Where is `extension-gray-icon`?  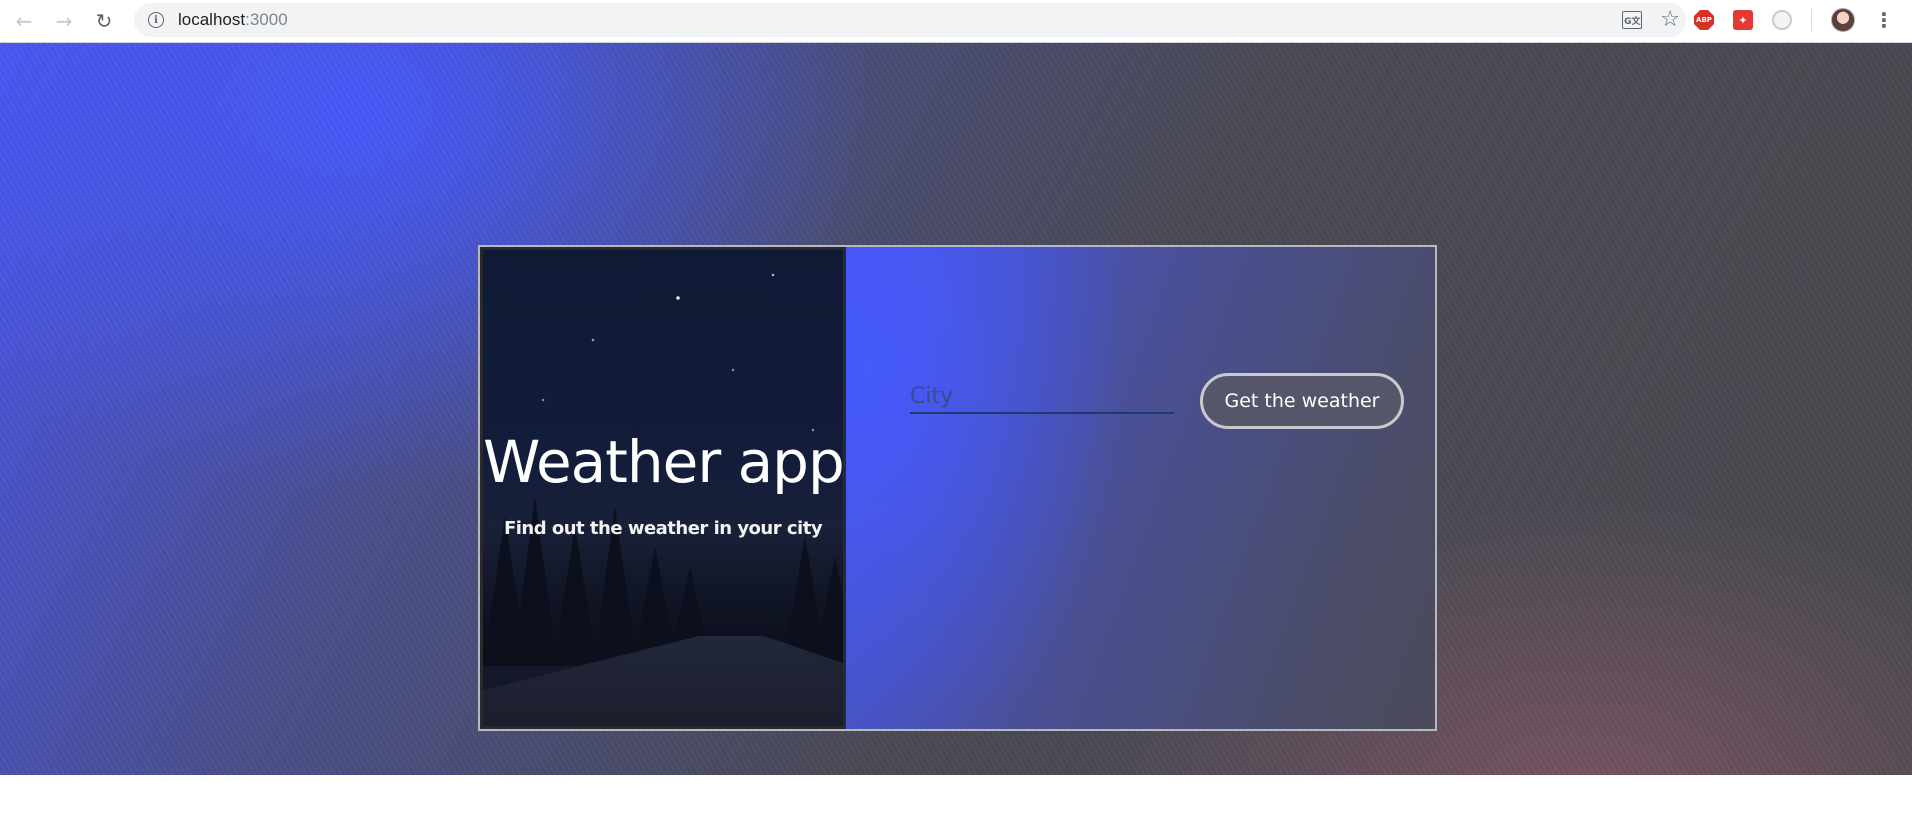
extension-gray-icon is located at coordinates (1782, 20).